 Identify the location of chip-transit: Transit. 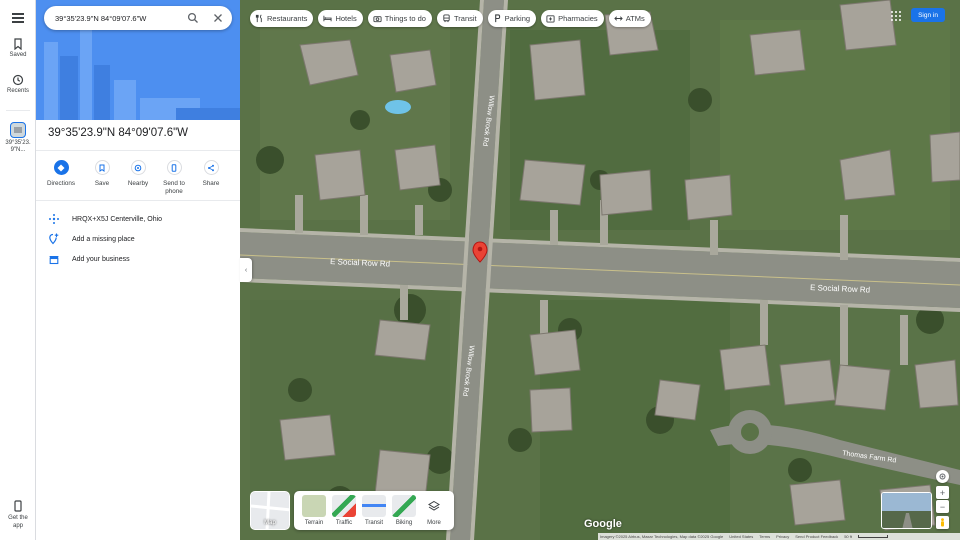
(459, 18).